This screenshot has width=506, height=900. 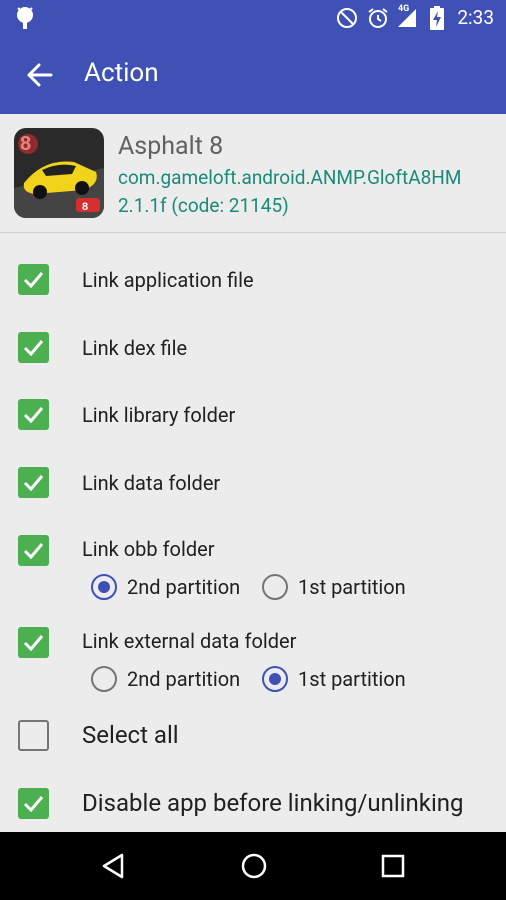 I want to click on obb-radio-2nd-partition, so click(x=104, y=587).